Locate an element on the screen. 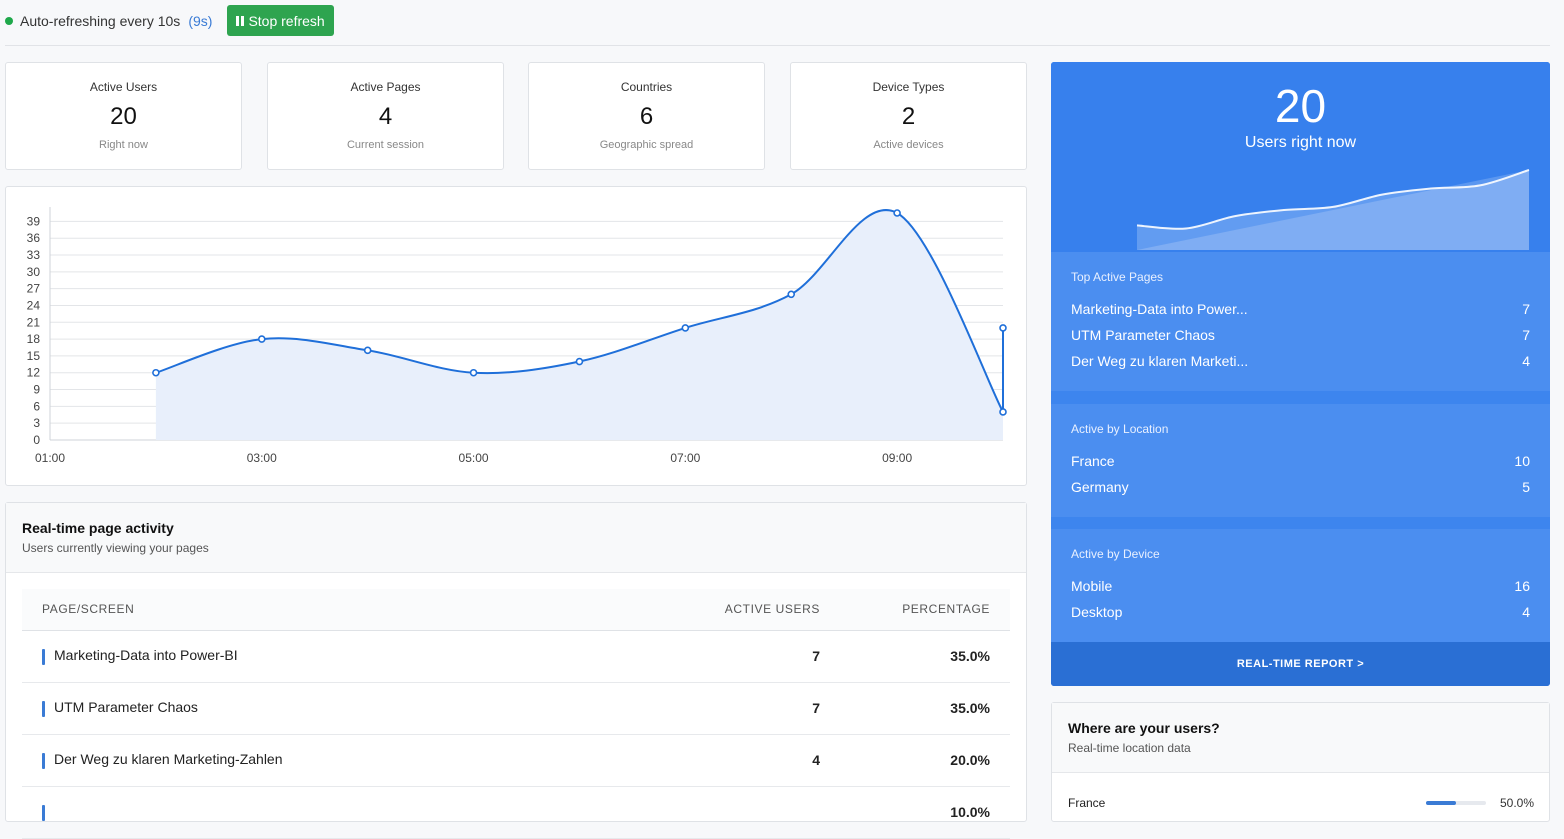  top-page-name: UTM Parameter Chaos is located at coordinates (1143, 335).